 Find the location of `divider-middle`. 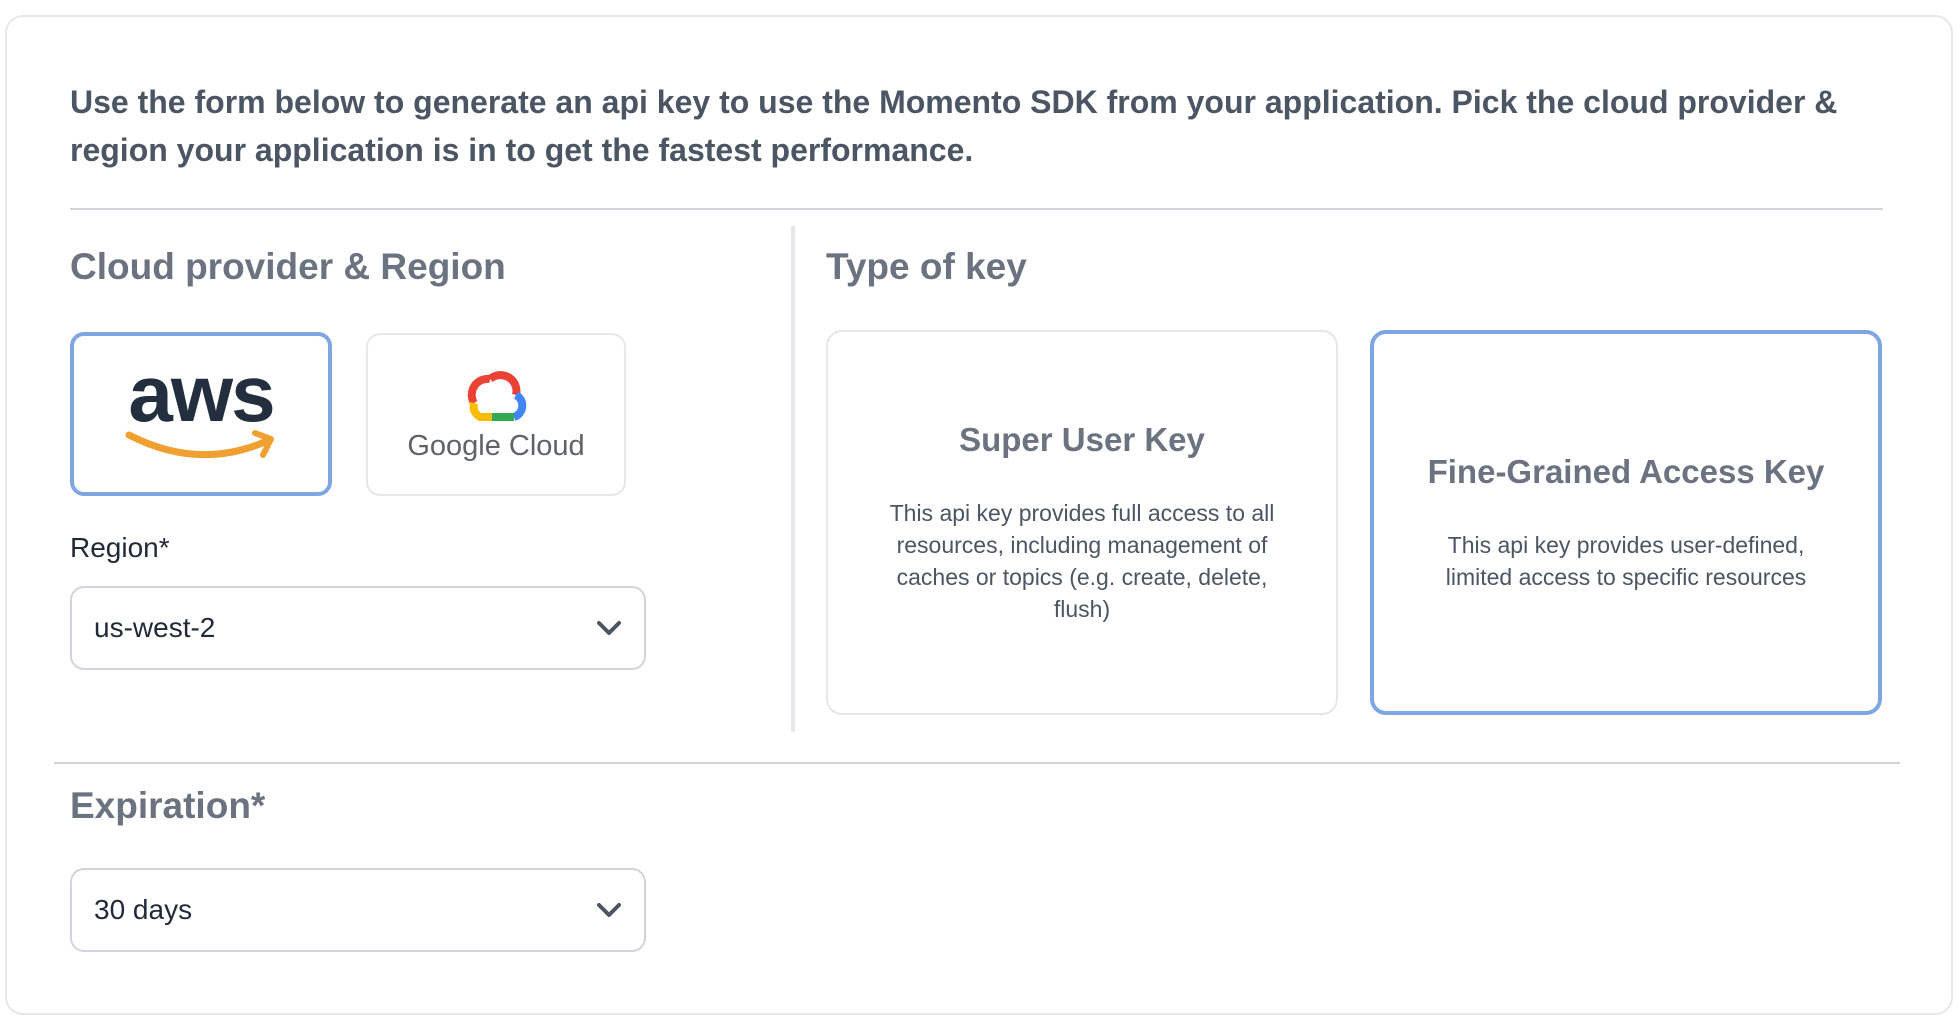

divider-middle is located at coordinates (977, 763).